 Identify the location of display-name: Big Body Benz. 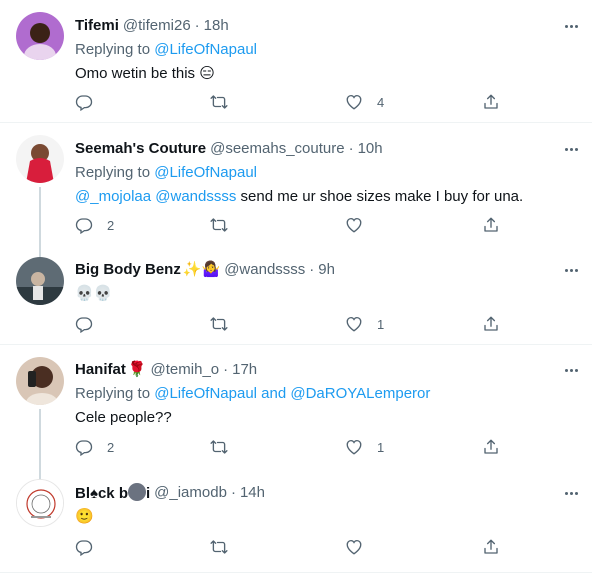
(128, 269).